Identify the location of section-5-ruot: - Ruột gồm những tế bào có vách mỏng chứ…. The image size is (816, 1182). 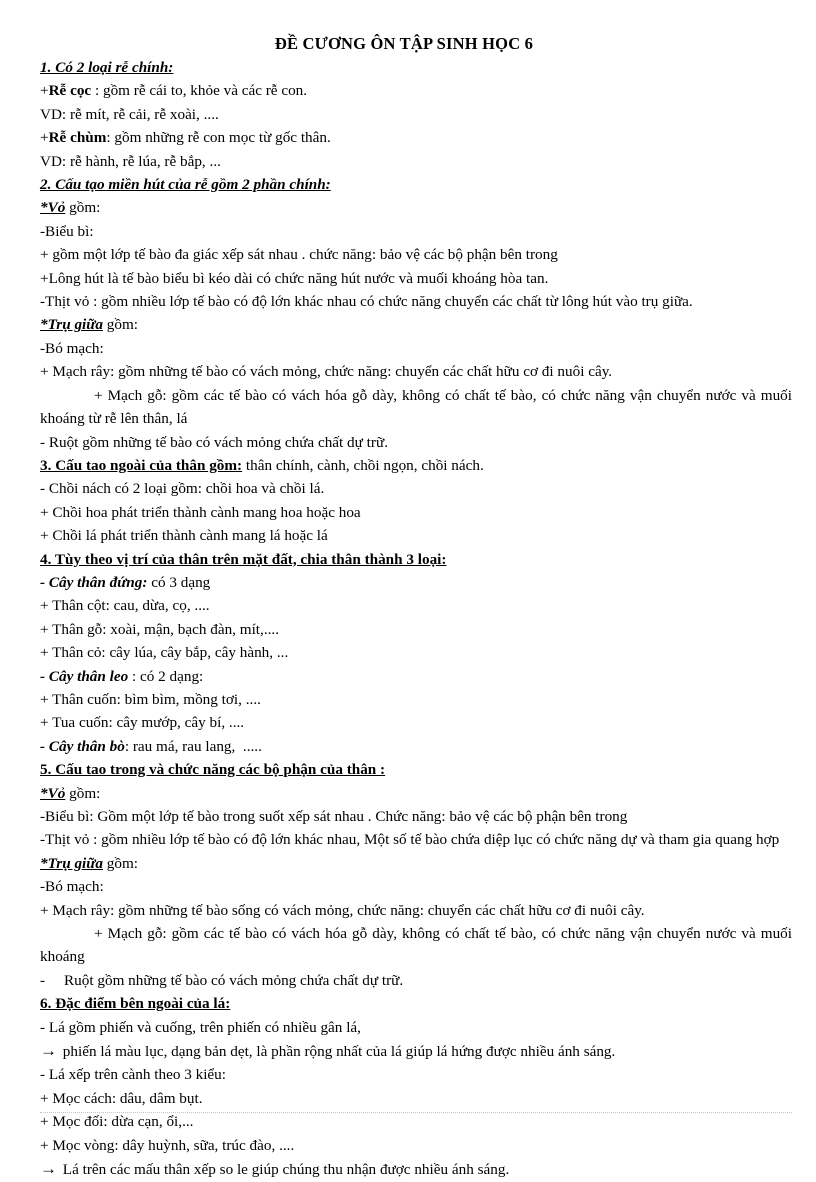
(222, 980).